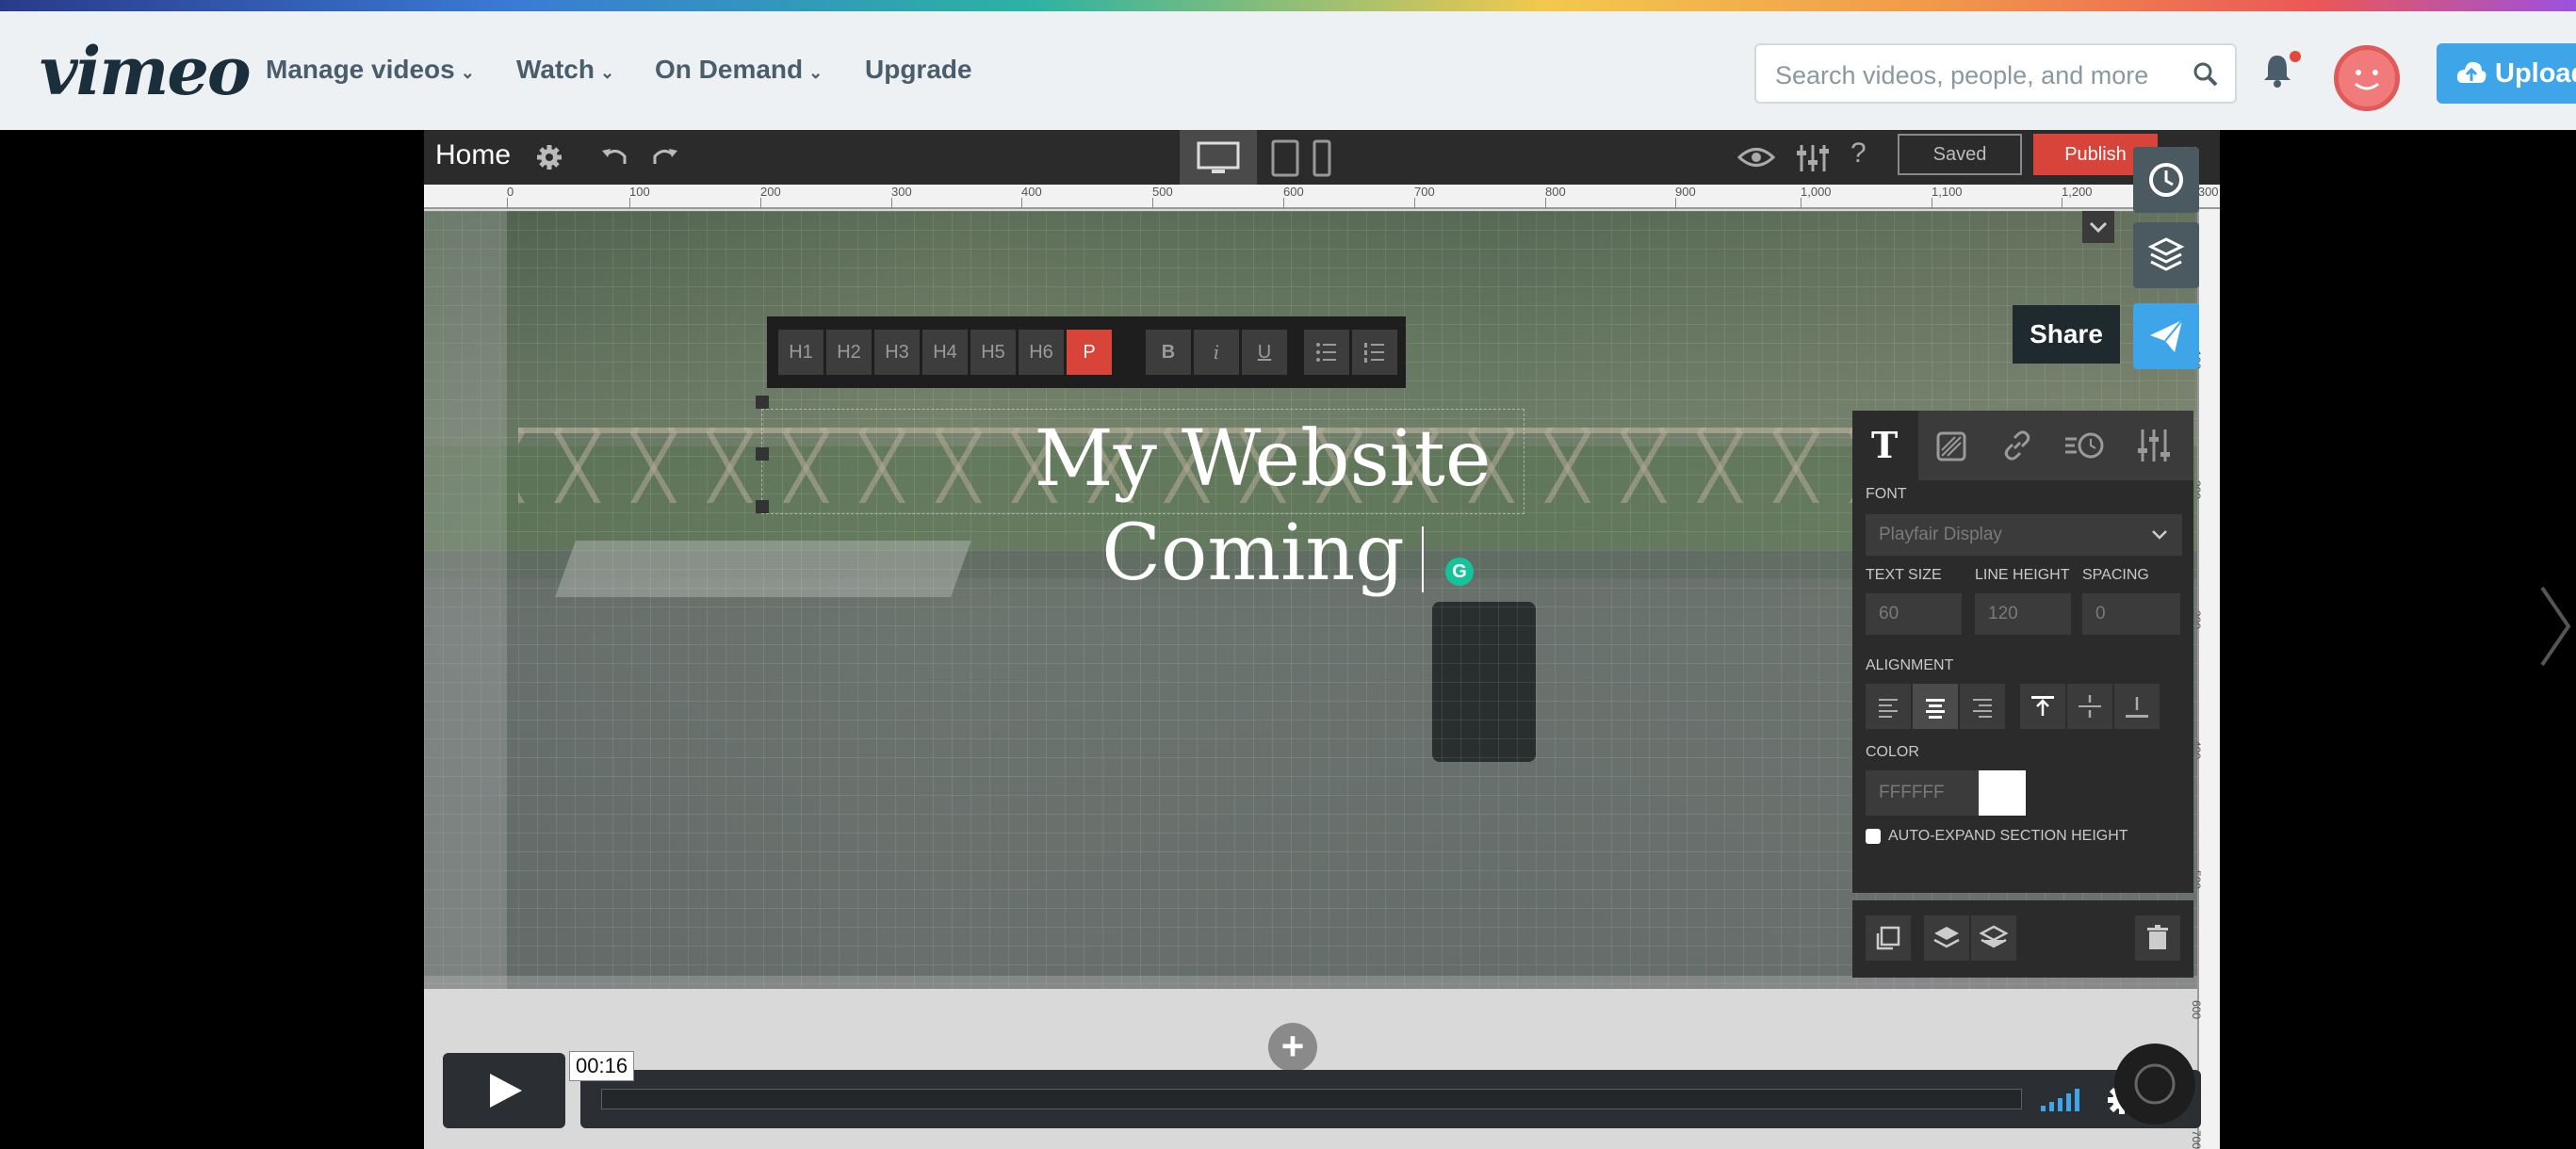 The image size is (2576, 1149). I want to click on section-collapse-button, so click(2098, 227).